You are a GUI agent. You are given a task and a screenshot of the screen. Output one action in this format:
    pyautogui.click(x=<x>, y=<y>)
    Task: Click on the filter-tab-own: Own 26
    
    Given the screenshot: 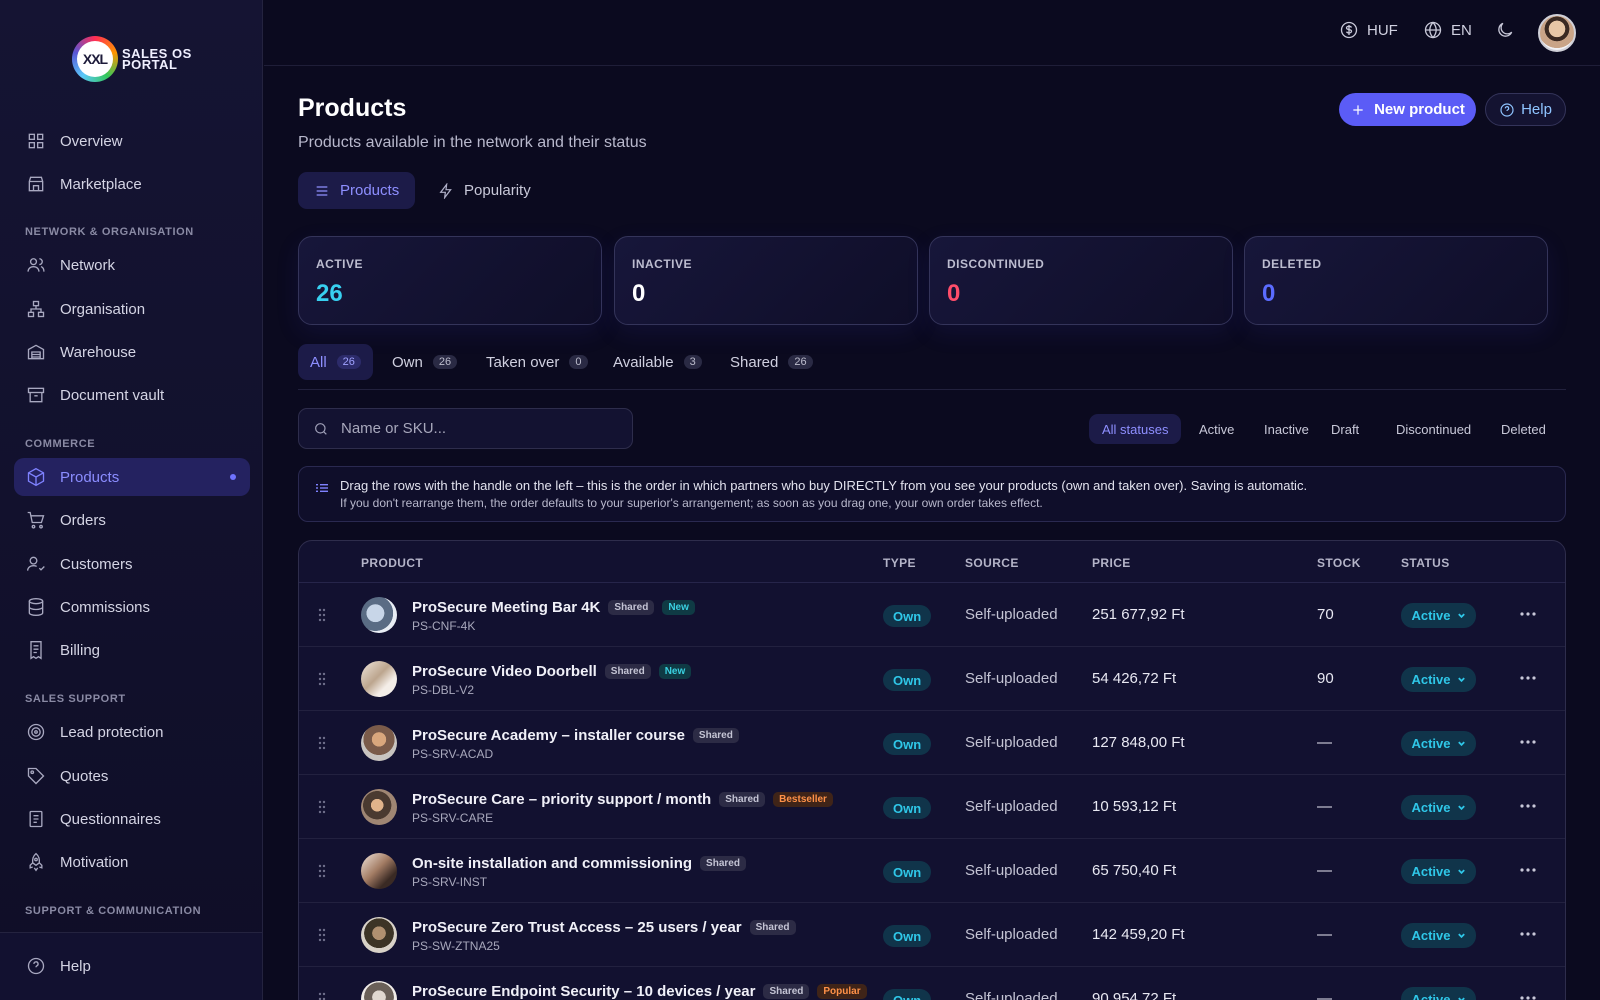 What is the action you would take?
    pyautogui.click(x=424, y=362)
    